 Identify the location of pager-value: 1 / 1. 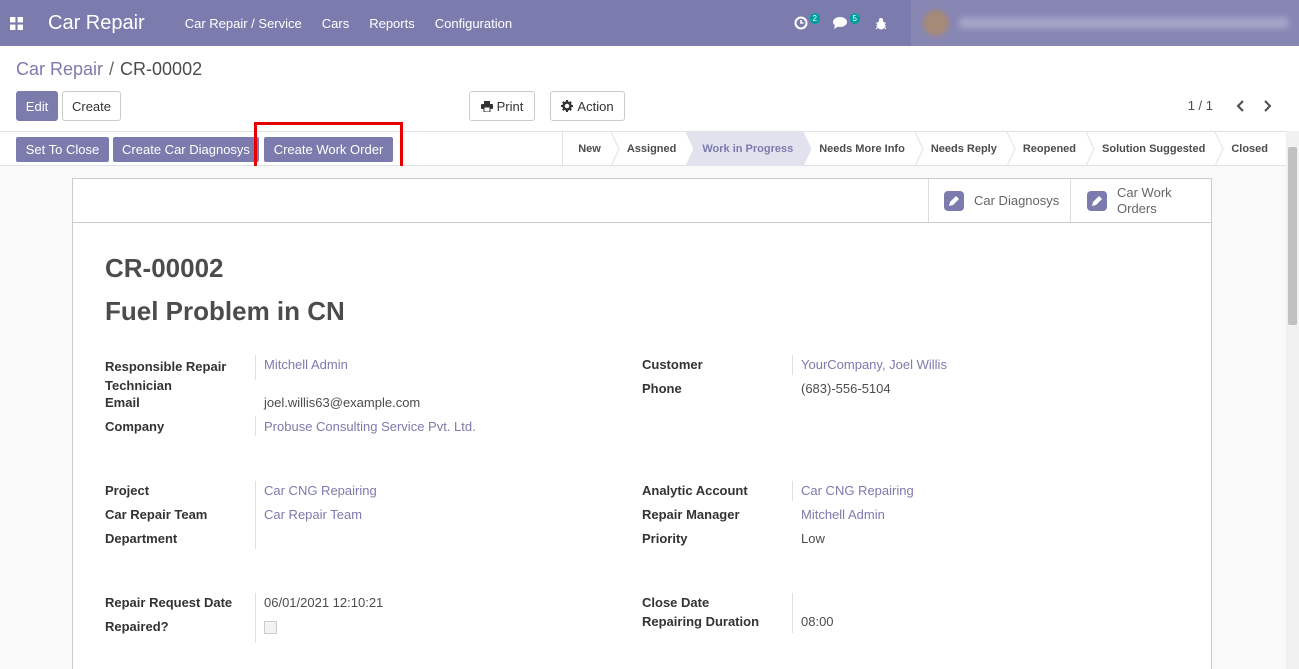
(1200, 105).